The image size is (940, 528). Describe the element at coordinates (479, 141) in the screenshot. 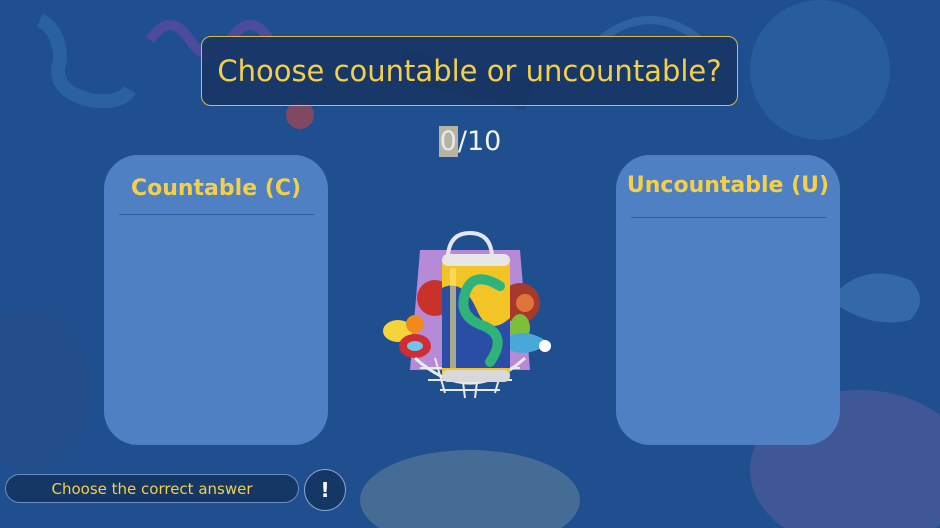

I see `progress-total: /10` at that location.